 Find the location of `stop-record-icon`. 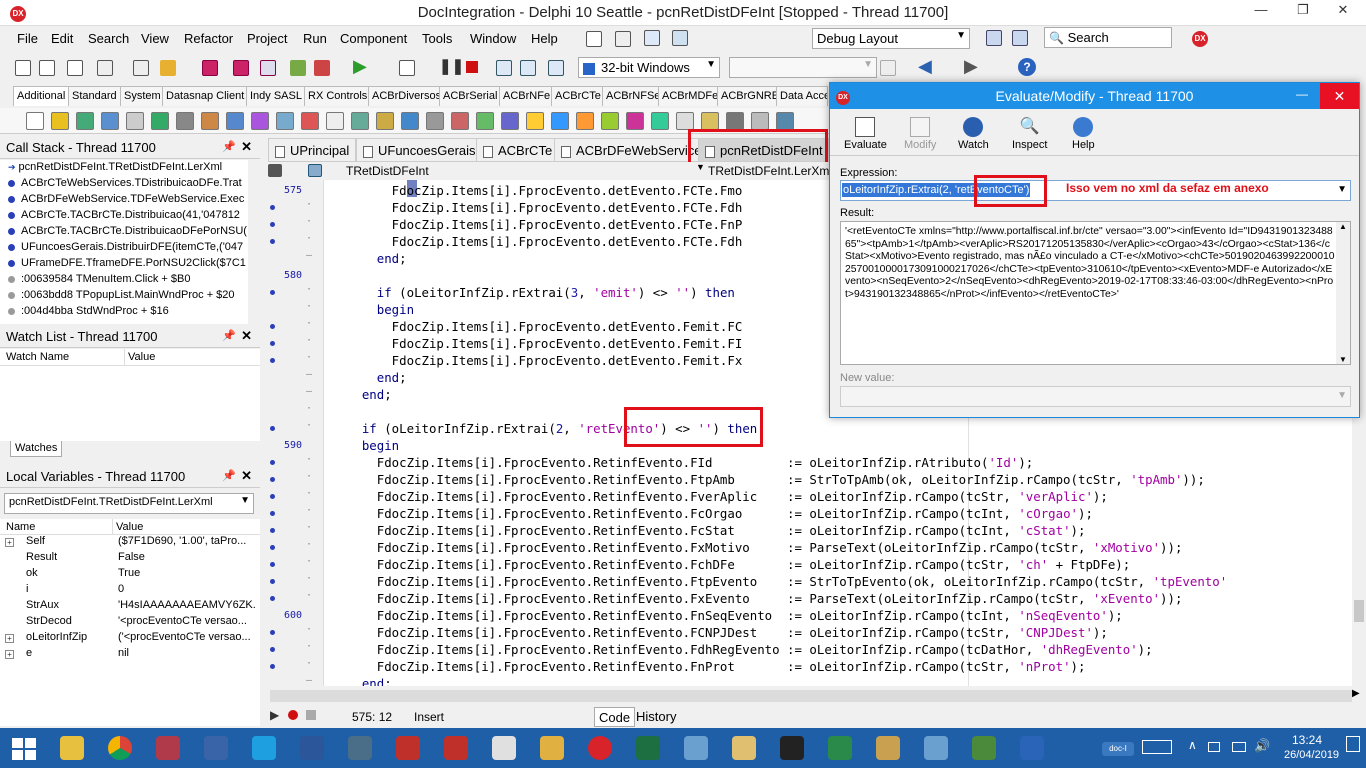

stop-record-icon is located at coordinates (311, 715).